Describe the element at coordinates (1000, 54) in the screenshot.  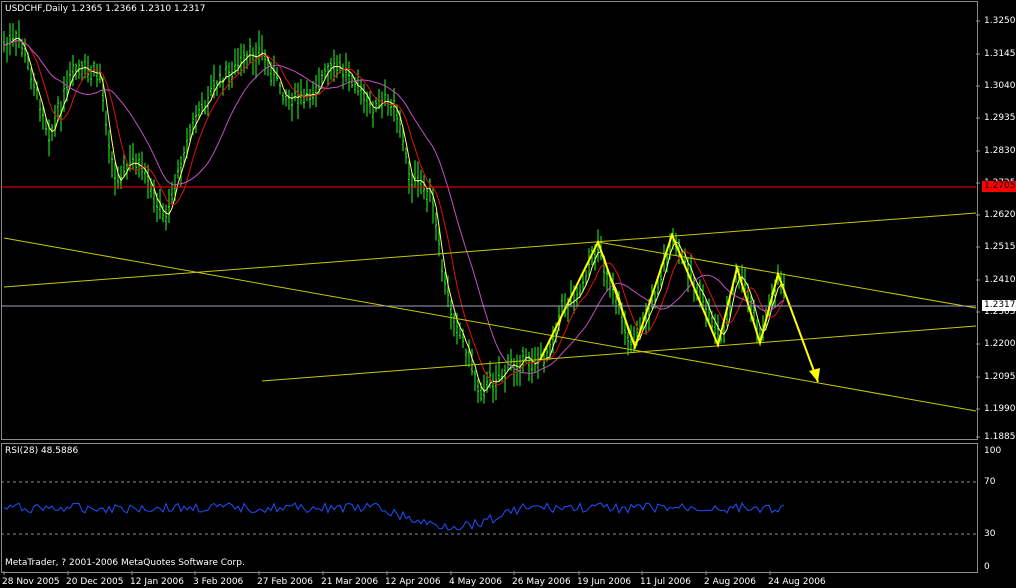
I see `price-label: 1.3145` at that location.